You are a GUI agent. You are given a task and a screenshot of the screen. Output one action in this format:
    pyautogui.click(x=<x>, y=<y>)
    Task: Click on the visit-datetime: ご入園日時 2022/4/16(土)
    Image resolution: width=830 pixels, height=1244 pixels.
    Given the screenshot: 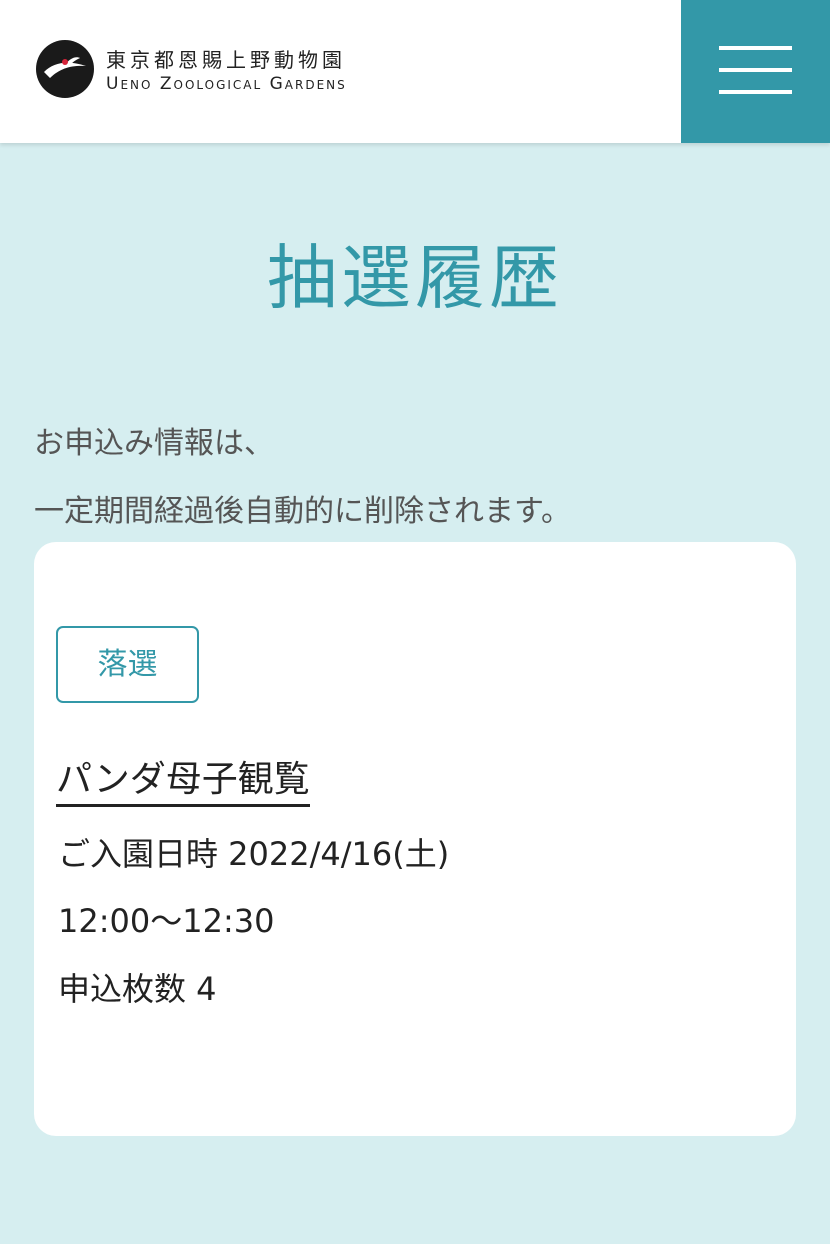 What is the action you would take?
    pyautogui.click(x=254, y=854)
    